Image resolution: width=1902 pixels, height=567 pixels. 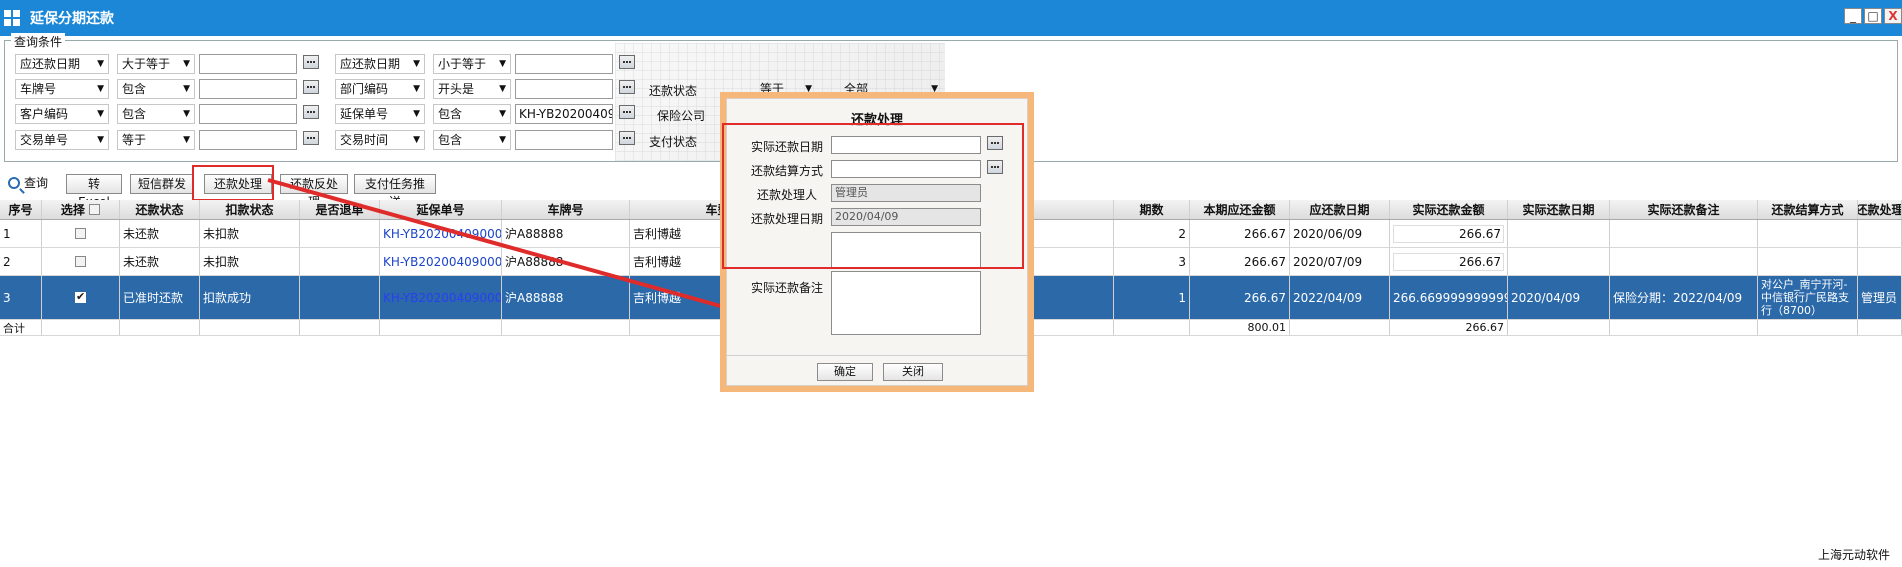 What do you see at coordinates (395, 191) in the screenshot?
I see `push-pay-task-button: 支付任务推送` at bounding box center [395, 191].